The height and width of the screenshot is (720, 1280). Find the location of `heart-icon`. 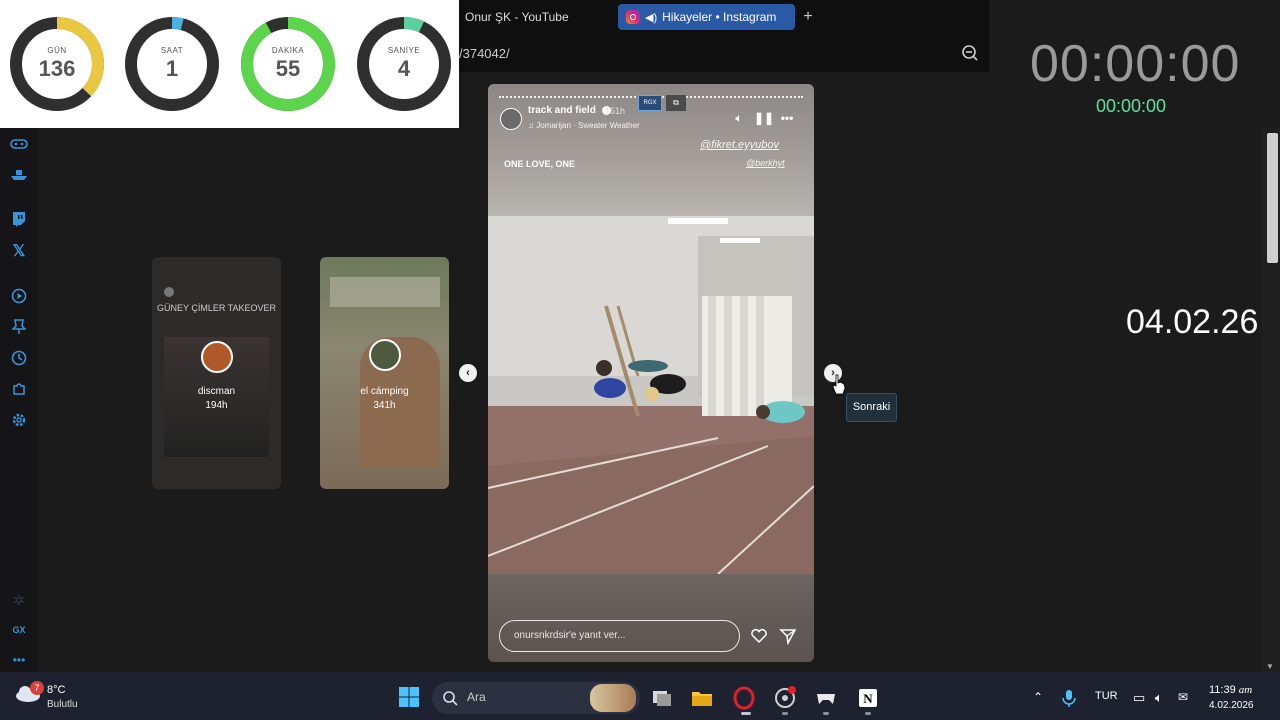

heart-icon is located at coordinates (759, 636).